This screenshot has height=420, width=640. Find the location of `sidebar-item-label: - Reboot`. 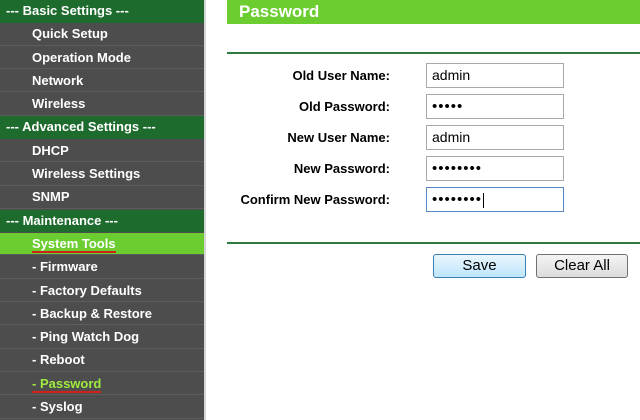

sidebar-item-label: - Reboot is located at coordinates (58, 360).